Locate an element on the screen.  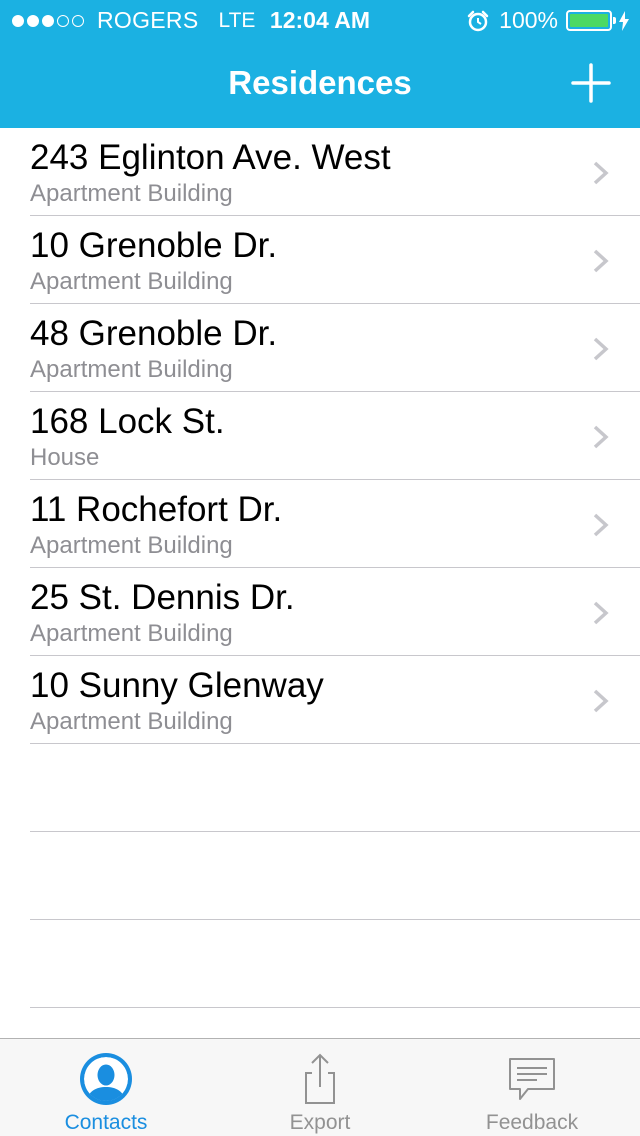
residence-address: 168 Lock St. is located at coordinates (127, 421).